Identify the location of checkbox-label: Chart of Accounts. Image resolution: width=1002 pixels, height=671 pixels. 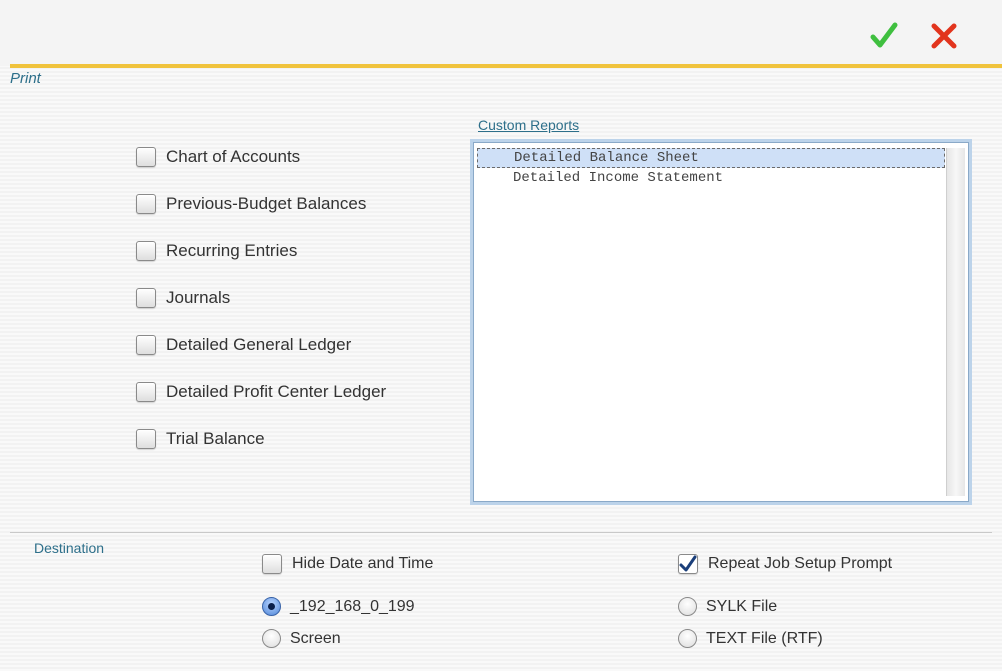
(233, 156).